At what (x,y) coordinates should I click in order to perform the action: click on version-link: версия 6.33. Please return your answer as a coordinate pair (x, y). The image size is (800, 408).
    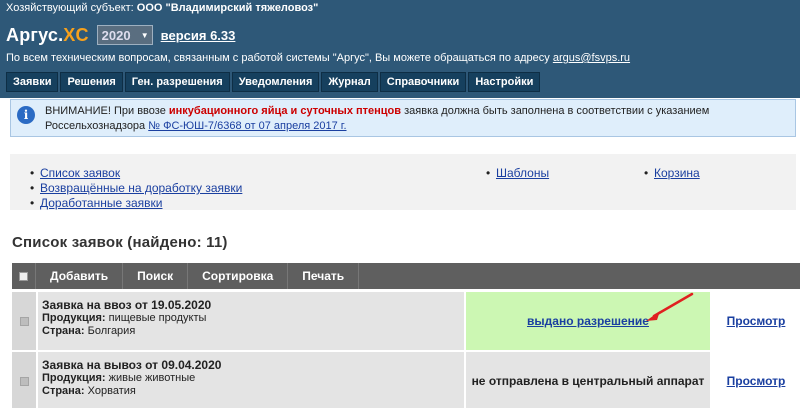
    Looking at the image, I should click on (198, 35).